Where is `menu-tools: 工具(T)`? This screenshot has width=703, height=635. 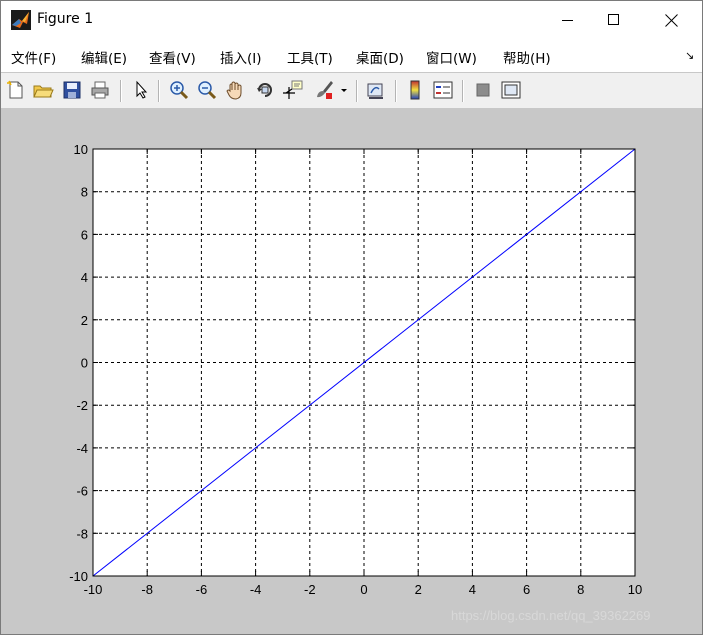 menu-tools: 工具(T) is located at coordinates (310, 57).